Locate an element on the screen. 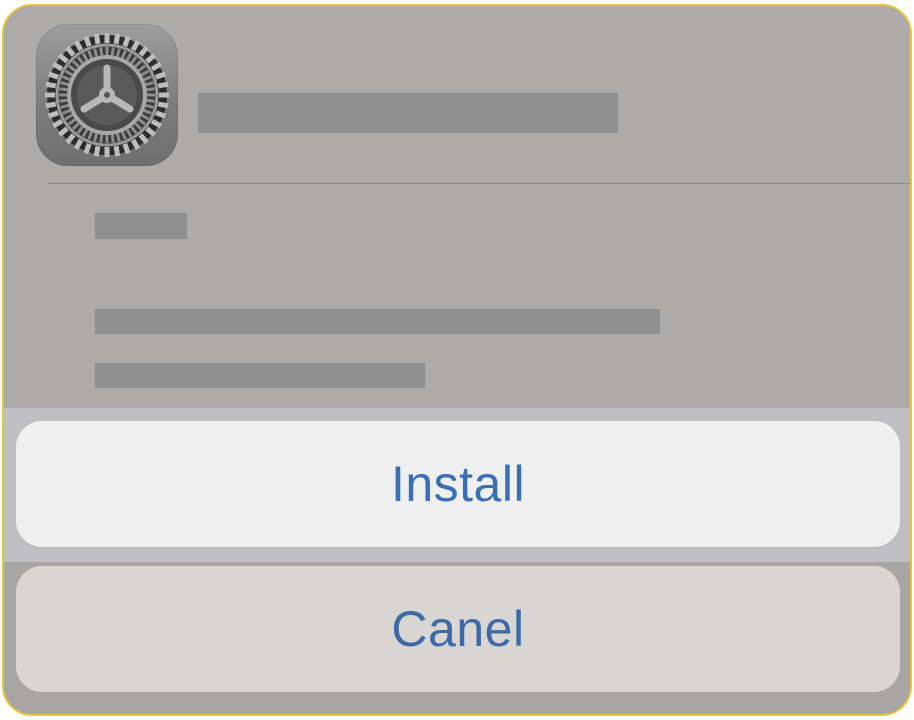 The height and width of the screenshot is (720, 914). gear-graphic is located at coordinates (107, 95).